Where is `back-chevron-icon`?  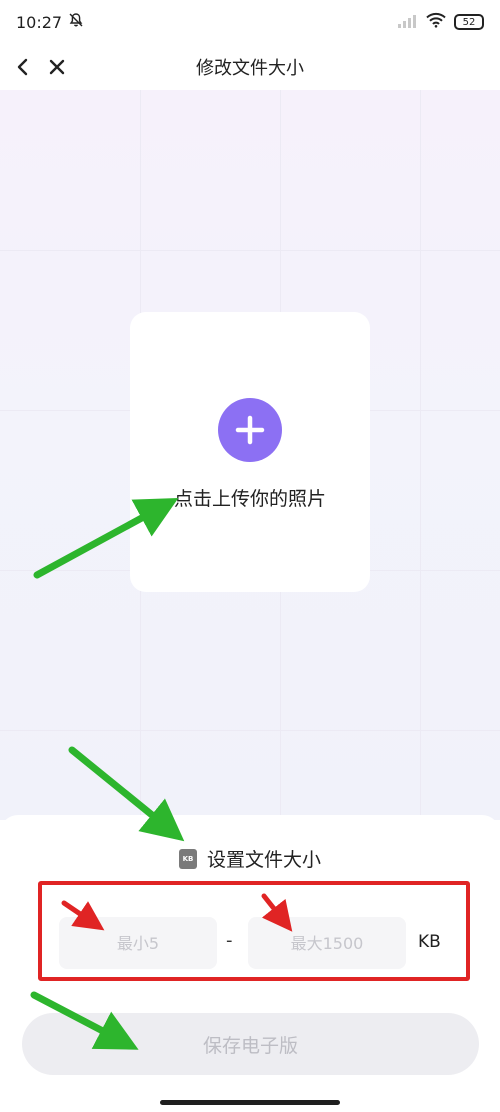
back-chevron-icon is located at coordinates (22, 67).